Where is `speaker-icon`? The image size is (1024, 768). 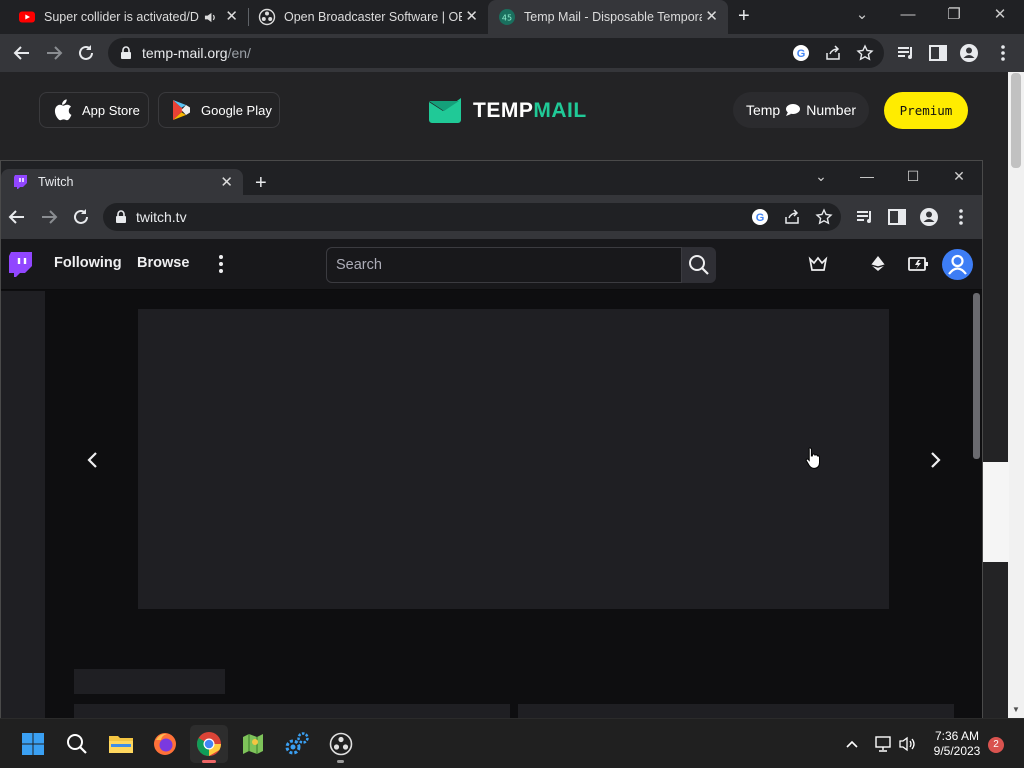 speaker-icon is located at coordinates (210, 17).